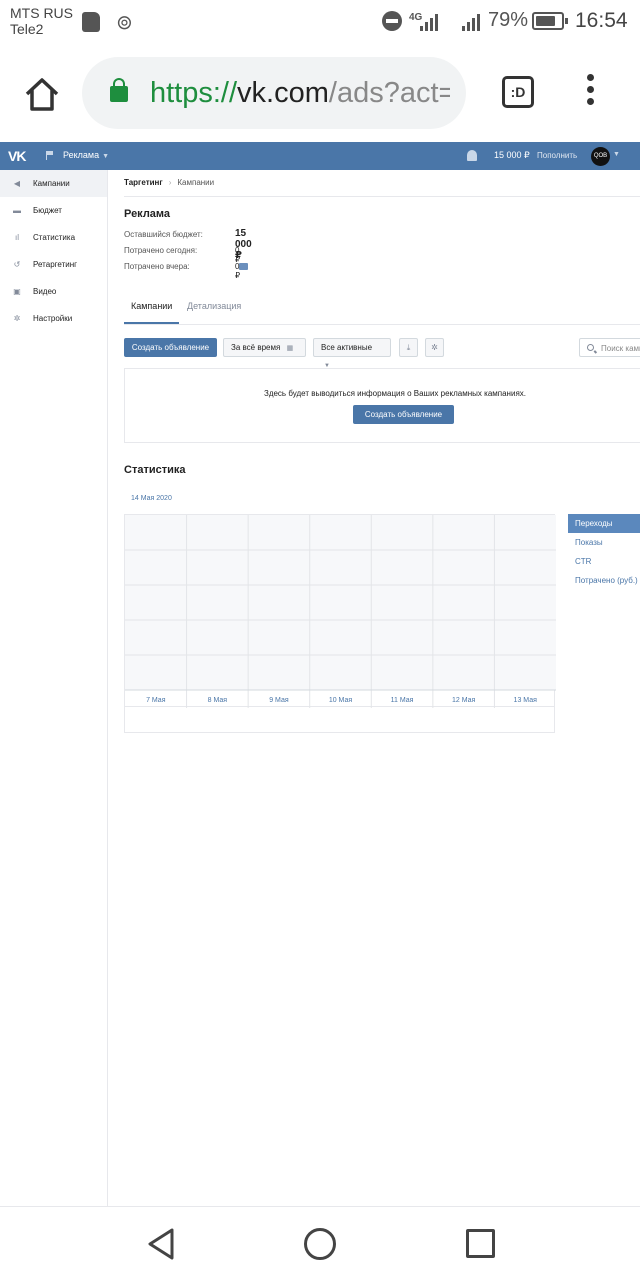 This screenshot has width=640, height=1280. What do you see at coordinates (143, 182) in the screenshot?
I see `breadcrumb-root: Таргетинг` at bounding box center [143, 182].